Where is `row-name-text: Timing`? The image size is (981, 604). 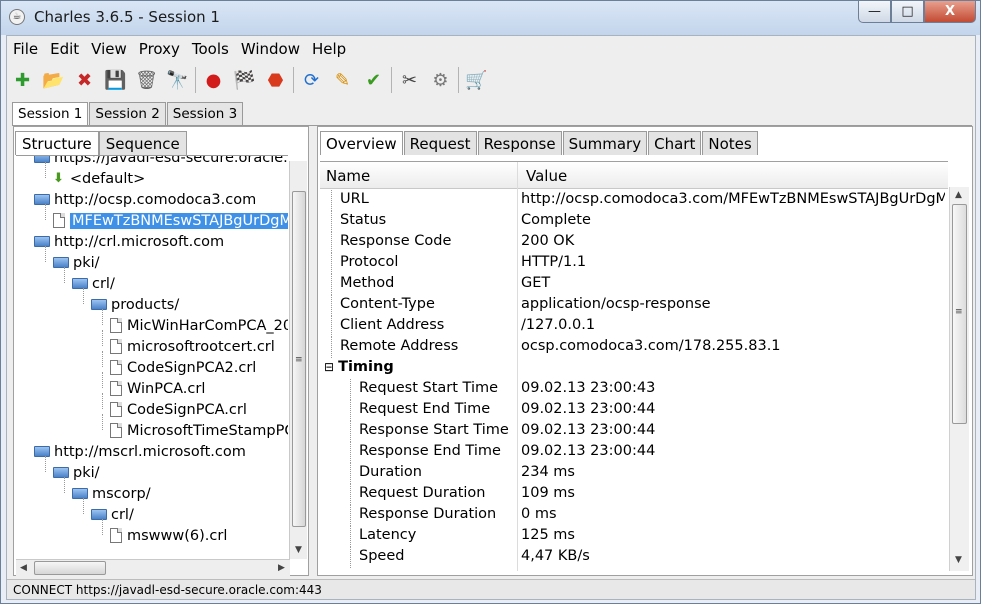 row-name-text: Timing is located at coordinates (366, 367).